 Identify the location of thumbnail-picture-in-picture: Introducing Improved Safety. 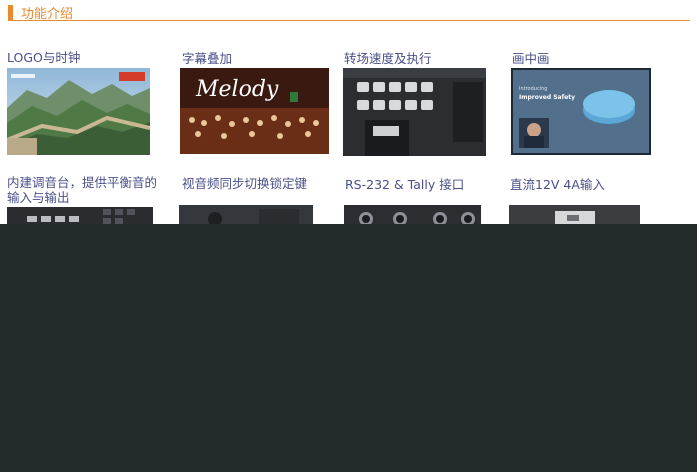
(581, 111).